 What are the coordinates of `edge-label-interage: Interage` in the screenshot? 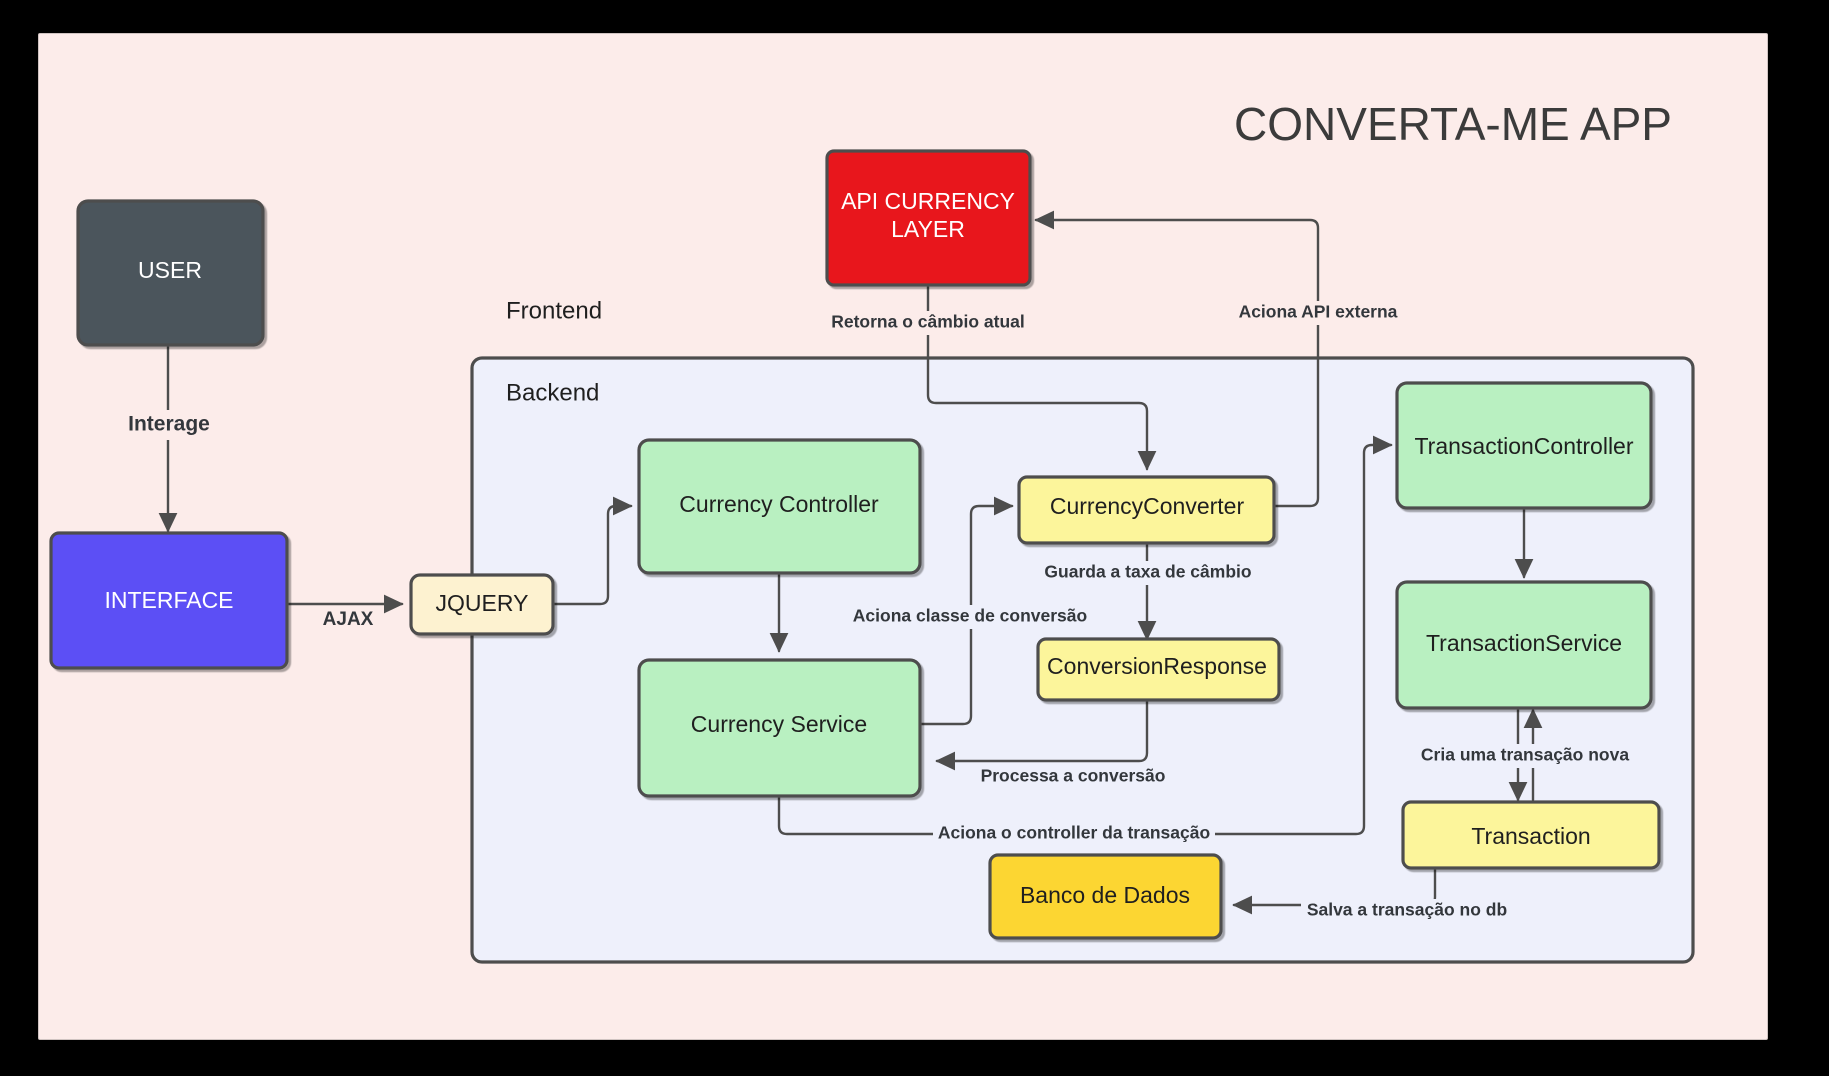 It's located at (169, 425).